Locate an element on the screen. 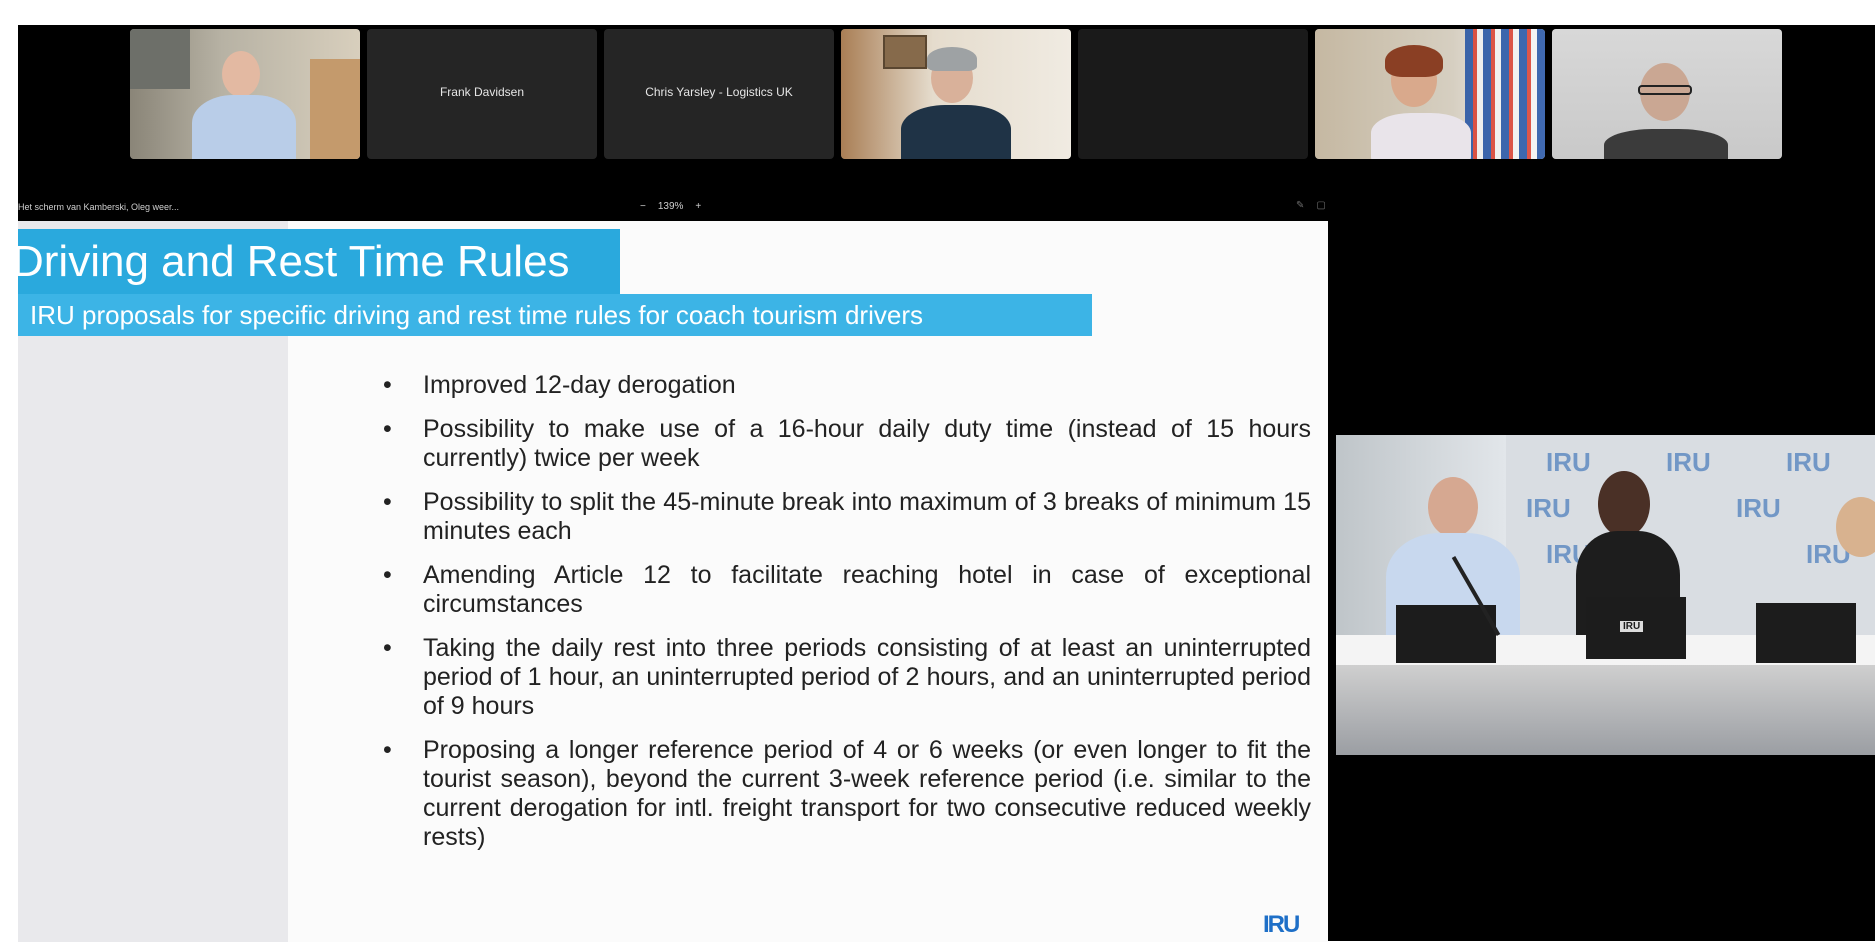 This screenshot has width=1875, height=942. zoom-level: 139% is located at coordinates (670, 206).